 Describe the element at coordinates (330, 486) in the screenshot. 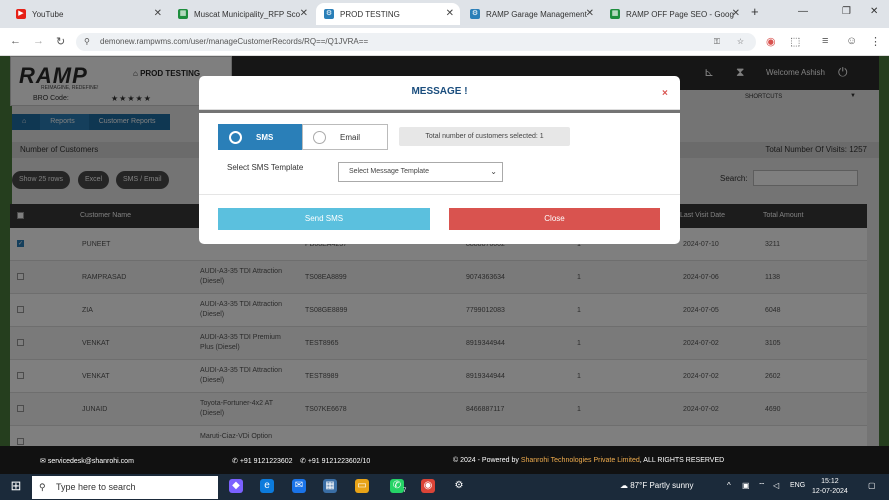

I see `calendar-icon: ▦` at that location.